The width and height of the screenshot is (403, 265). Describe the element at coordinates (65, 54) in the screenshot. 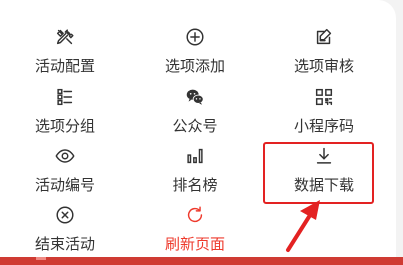

I see `menu-item-activity-config: 活动配置` at that location.